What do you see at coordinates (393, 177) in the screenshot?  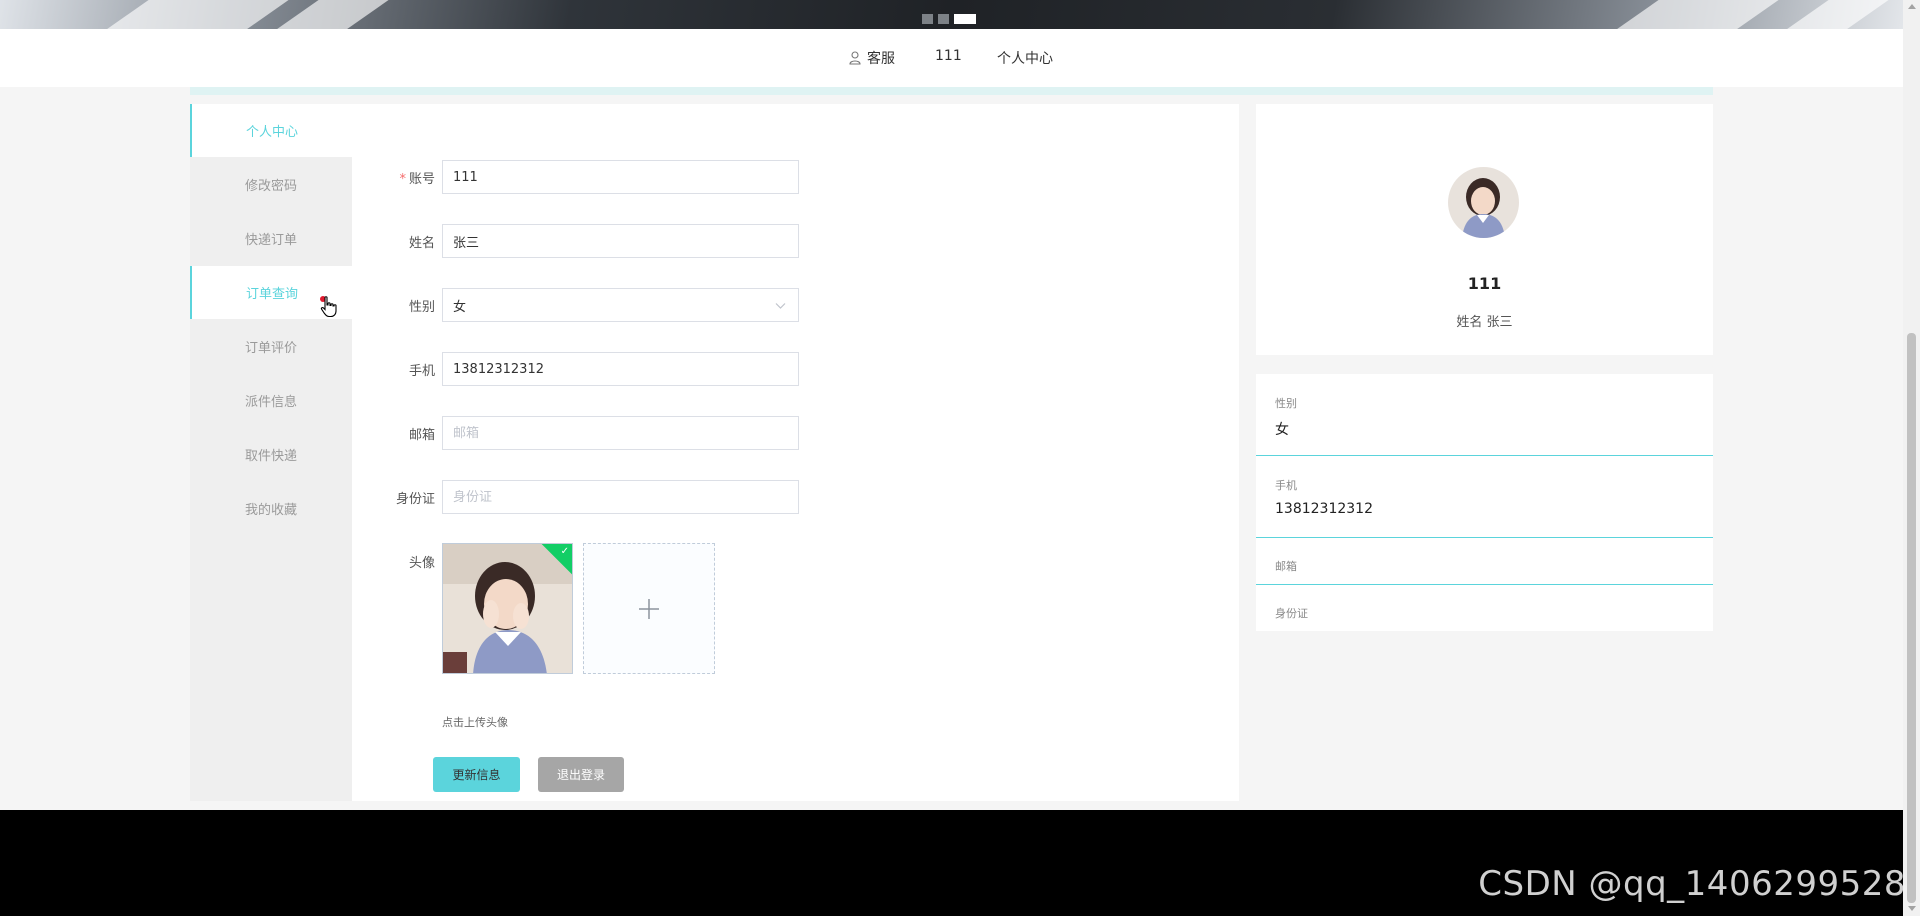 I see `account-label: * 账号` at bounding box center [393, 177].